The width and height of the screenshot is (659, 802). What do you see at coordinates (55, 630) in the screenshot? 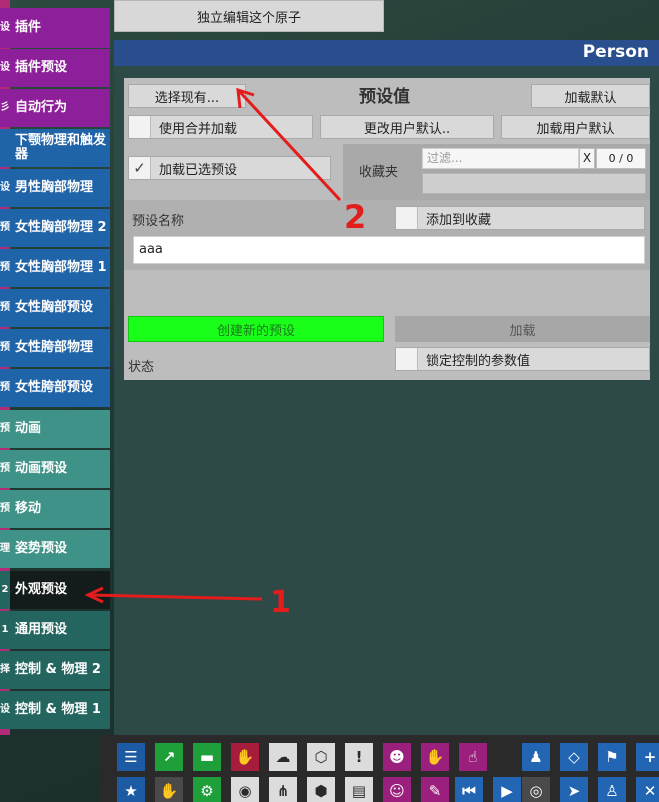
I see `sidebar-item-general-presets: 1 通用预设` at bounding box center [55, 630].